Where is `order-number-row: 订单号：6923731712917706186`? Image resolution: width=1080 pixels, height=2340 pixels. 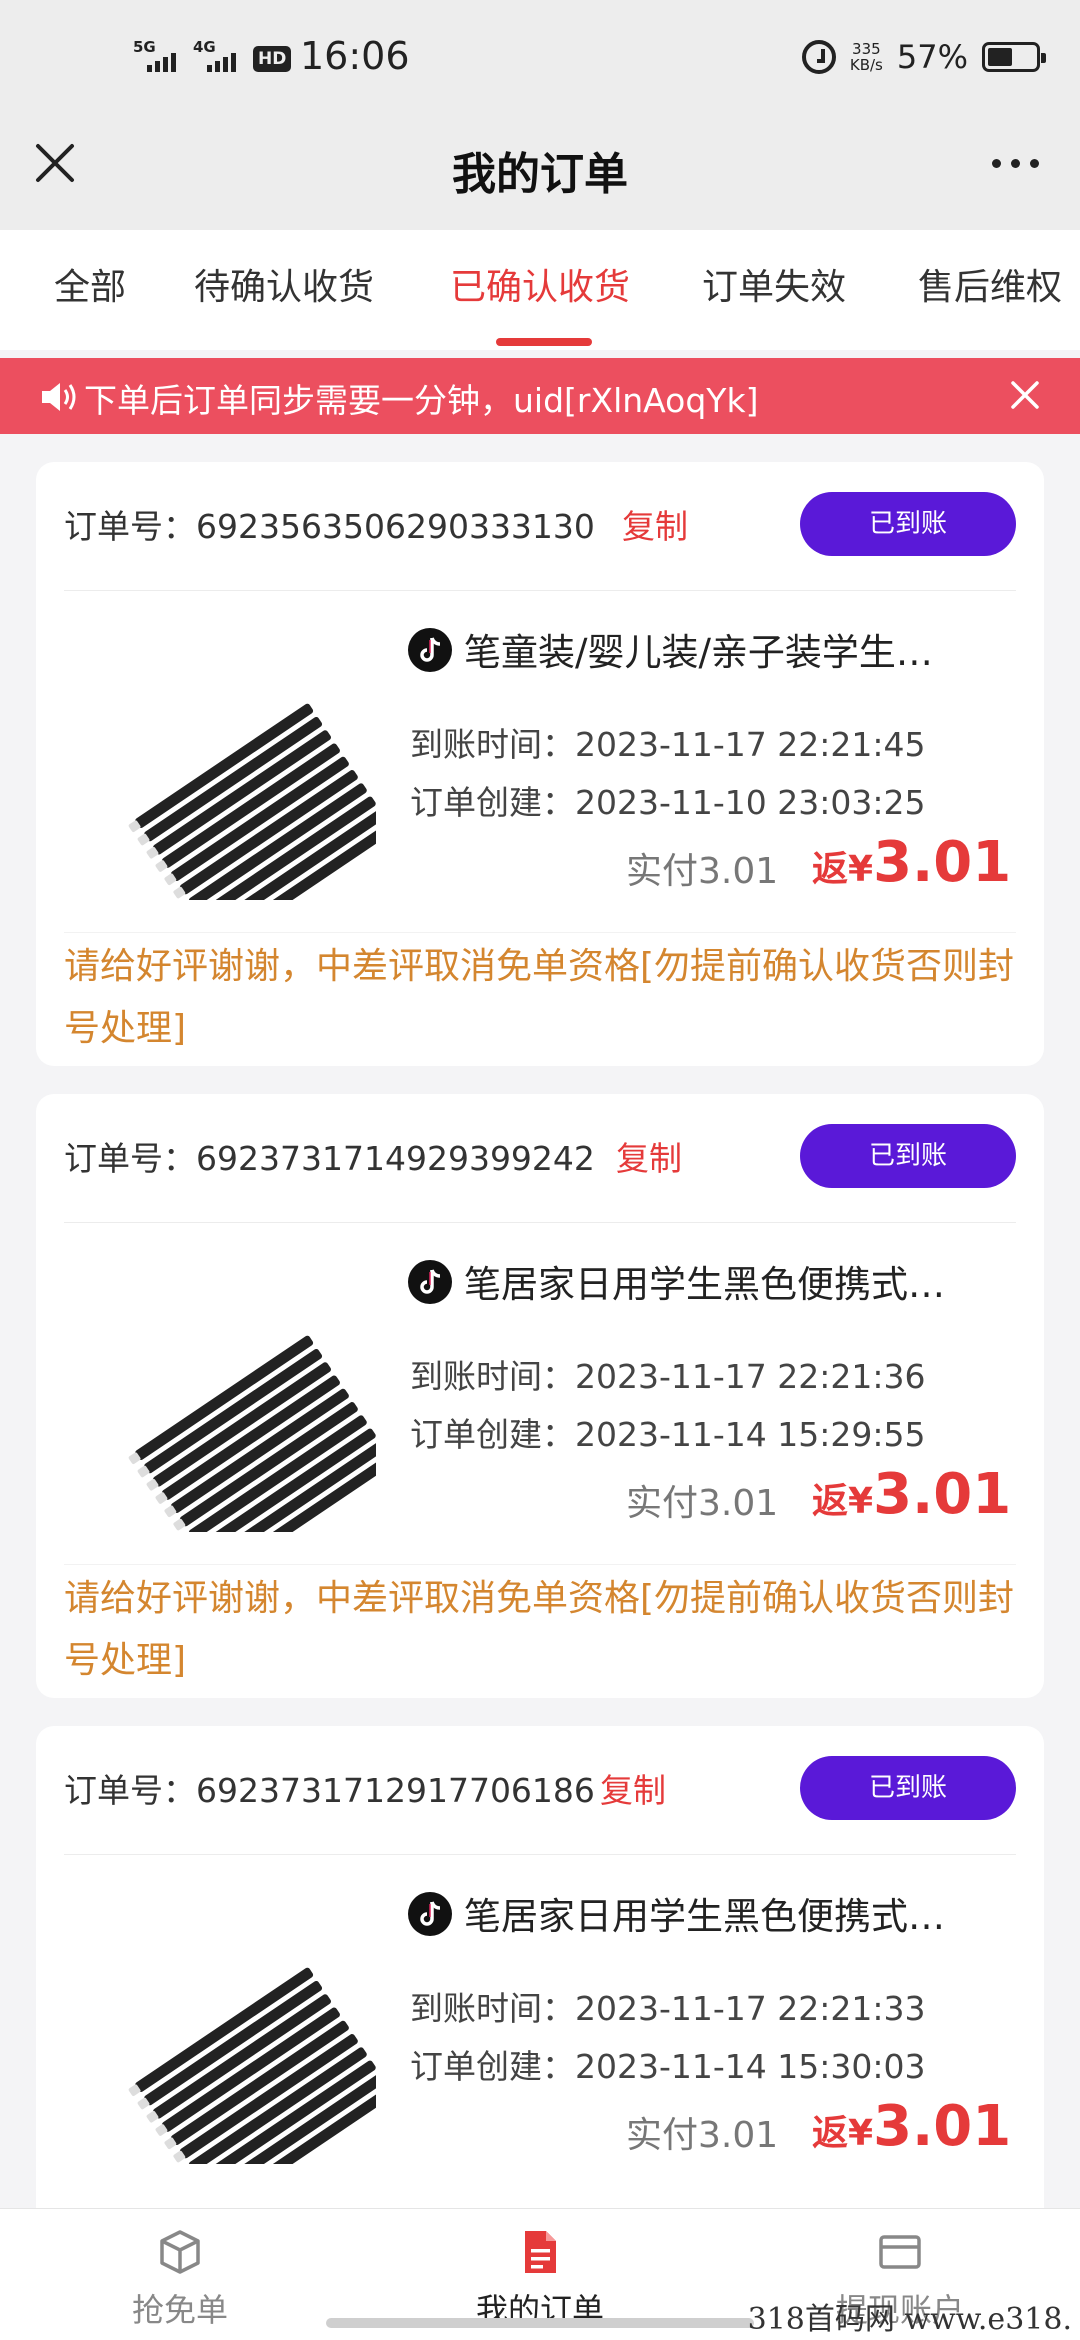 order-number-row: 订单号：6923731712917706186 is located at coordinates (329, 1788).